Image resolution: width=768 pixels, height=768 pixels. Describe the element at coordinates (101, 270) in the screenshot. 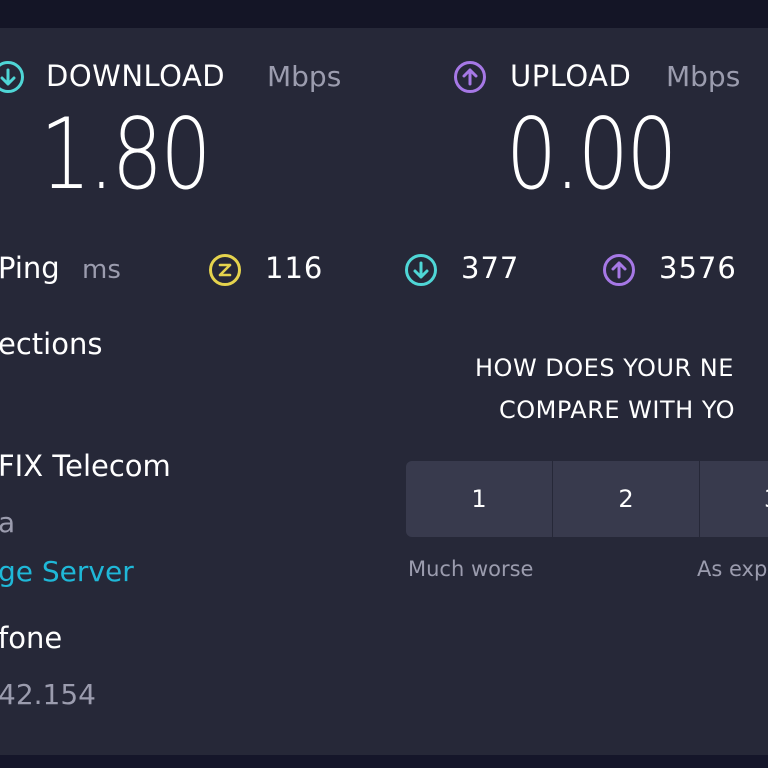

I see `ping-unit: ms` at that location.